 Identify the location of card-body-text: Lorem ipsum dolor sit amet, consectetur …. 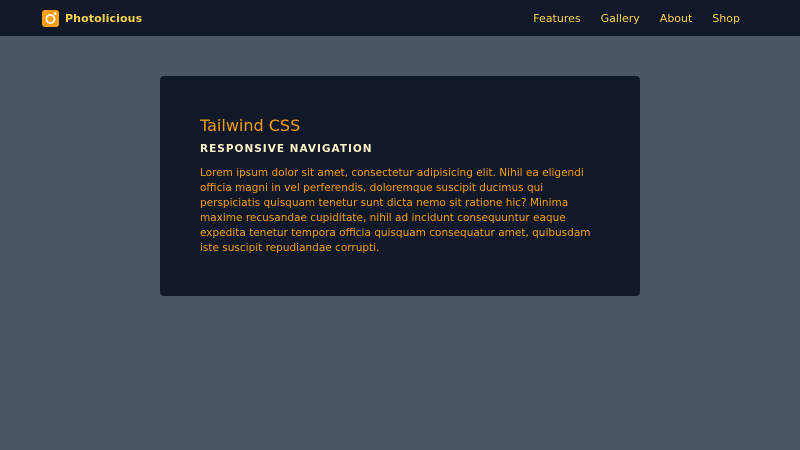
(395, 210).